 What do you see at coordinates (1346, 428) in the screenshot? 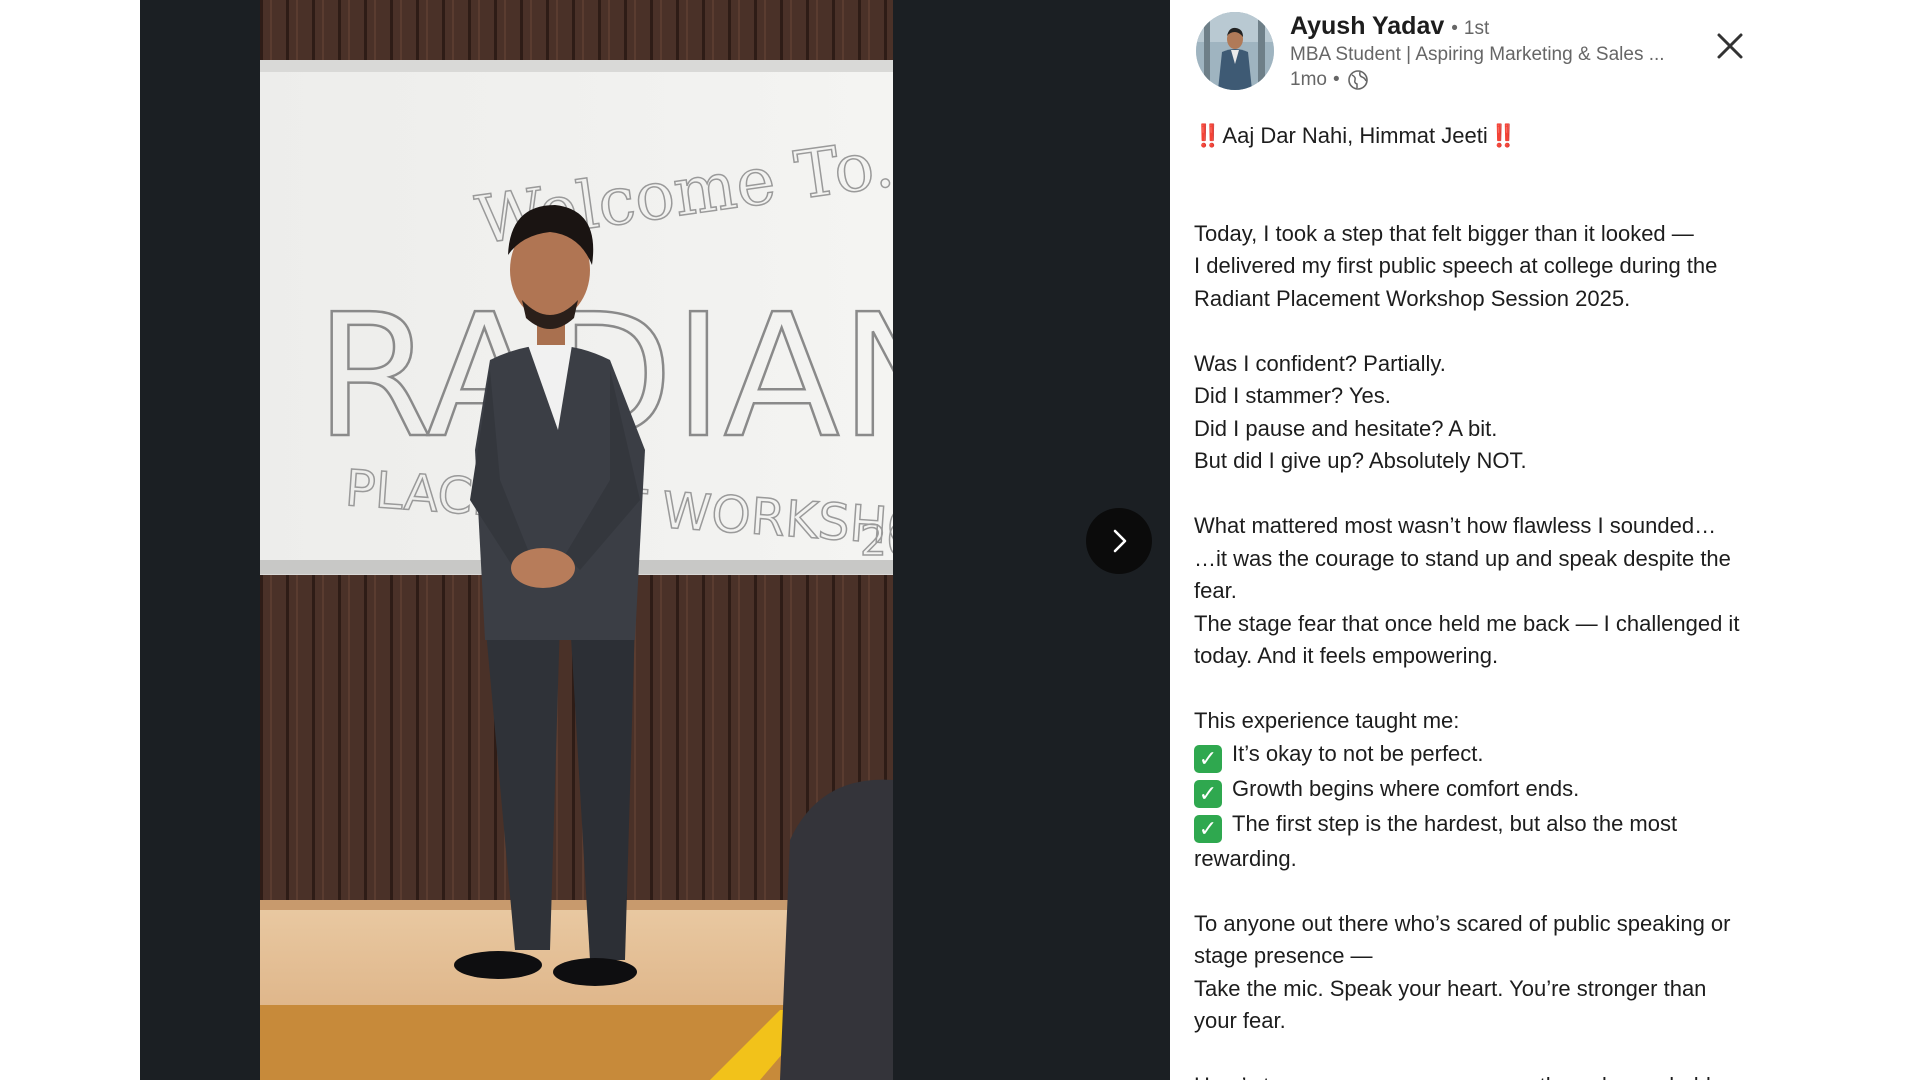
I see `post-line: Did I pause and hesitate? A bit.` at bounding box center [1346, 428].